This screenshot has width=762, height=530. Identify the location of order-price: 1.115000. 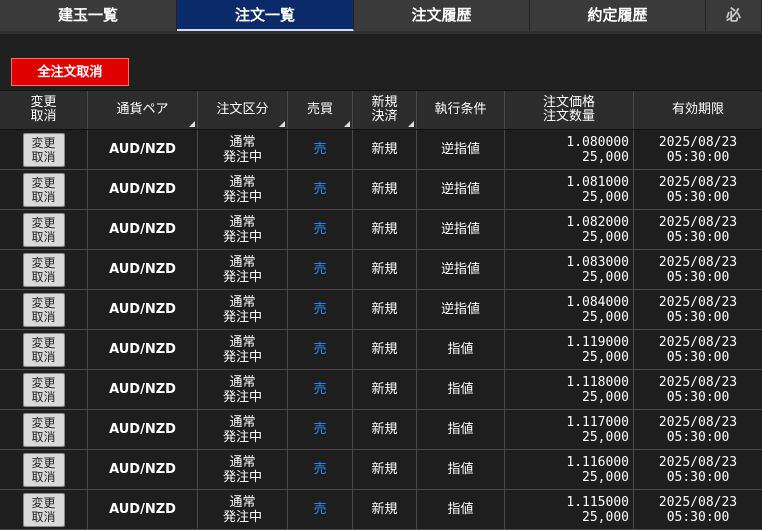
(597, 502).